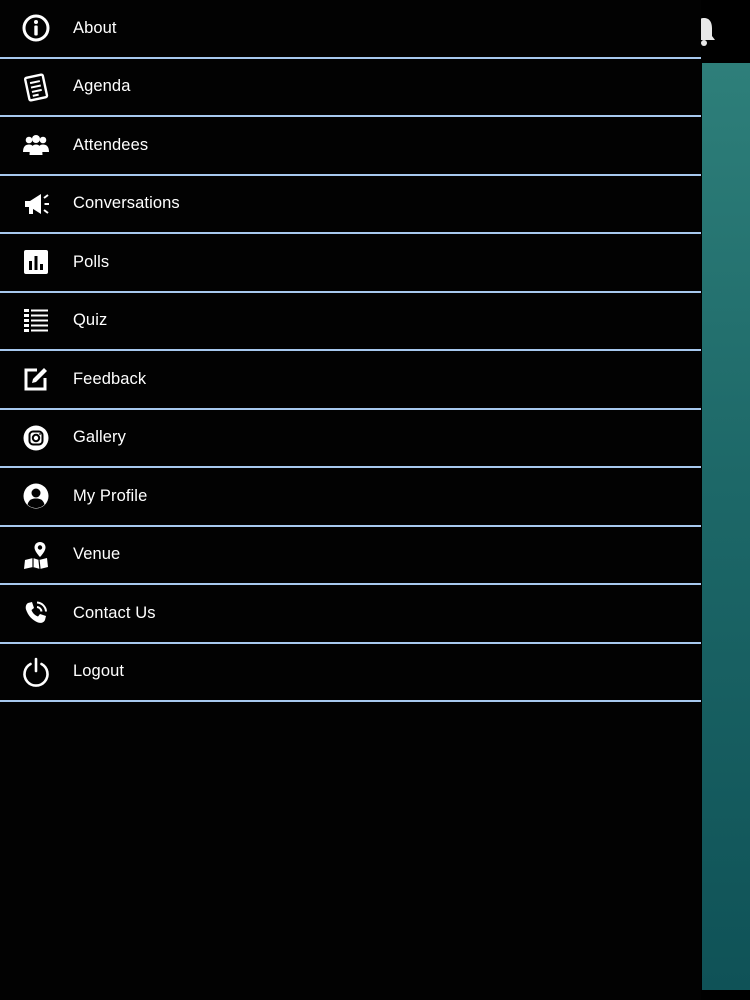  Describe the element at coordinates (99, 437) in the screenshot. I see `menu-item-label: Gallery` at that location.